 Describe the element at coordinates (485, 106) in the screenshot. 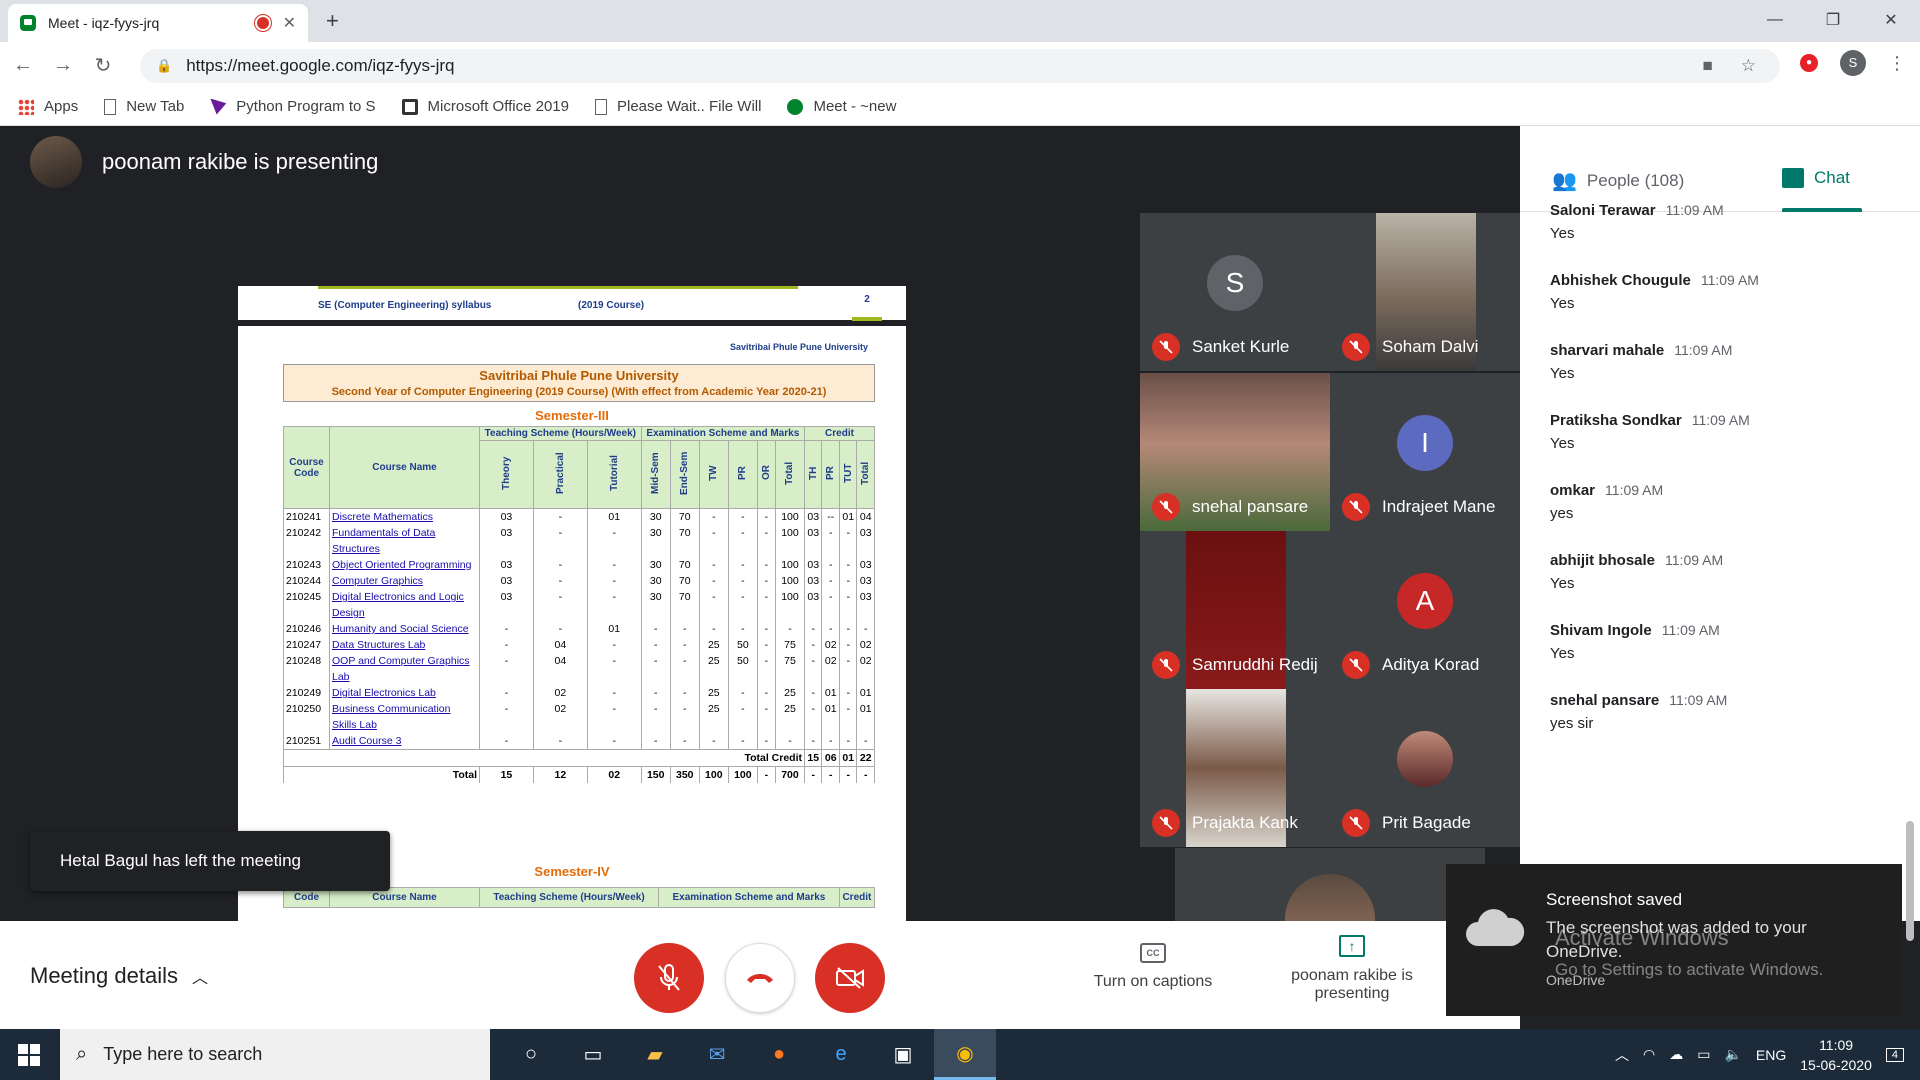

I see `bookmark-office: Microsoft Office 2019` at that location.